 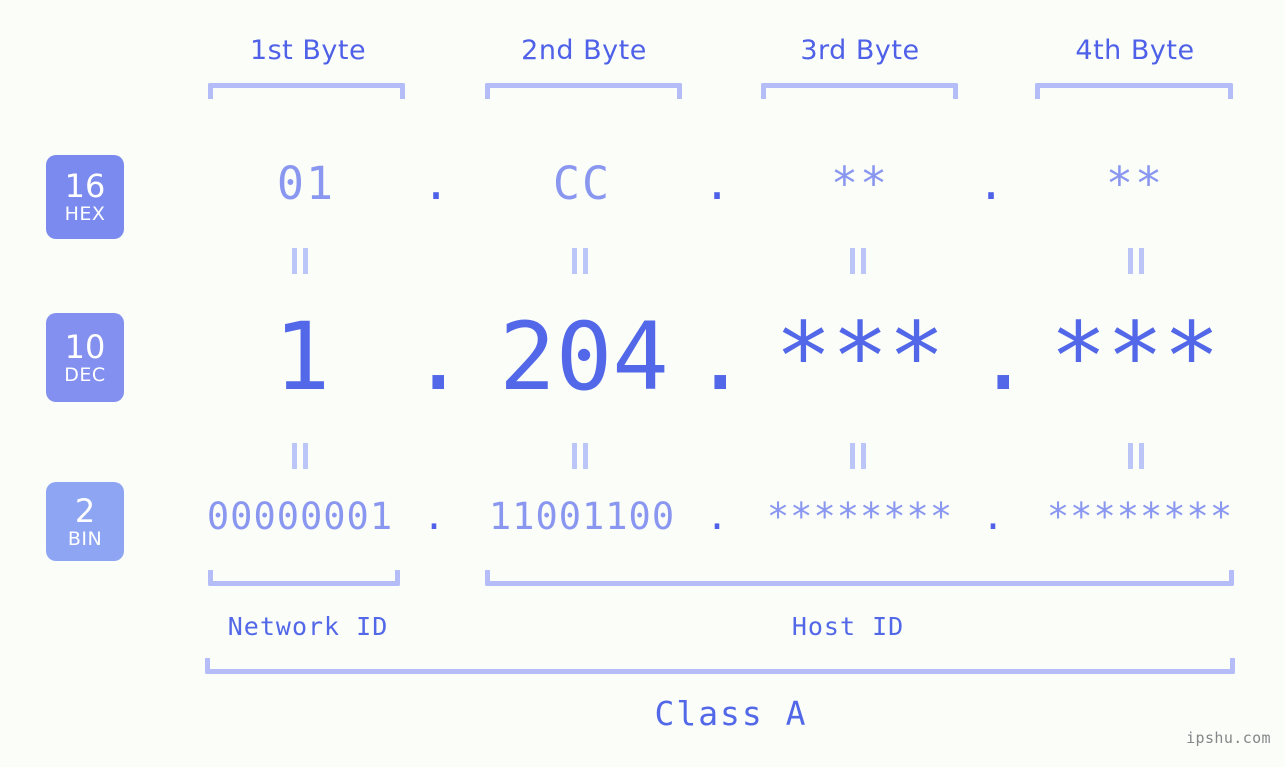 What do you see at coordinates (85, 186) in the screenshot?
I see `base-badge-hex-number: 16` at bounding box center [85, 186].